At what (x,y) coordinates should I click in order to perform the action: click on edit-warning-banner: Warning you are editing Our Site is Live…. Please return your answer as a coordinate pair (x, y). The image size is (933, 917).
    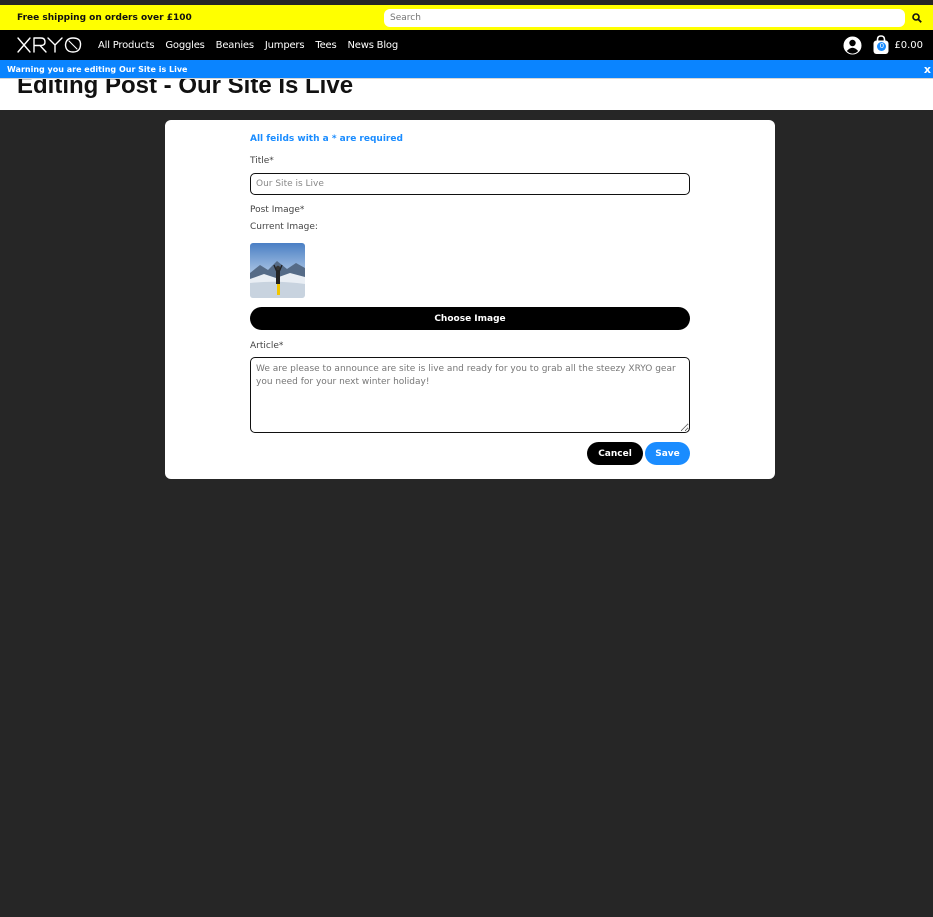
    Looking at the image, I should click on (466, 69).